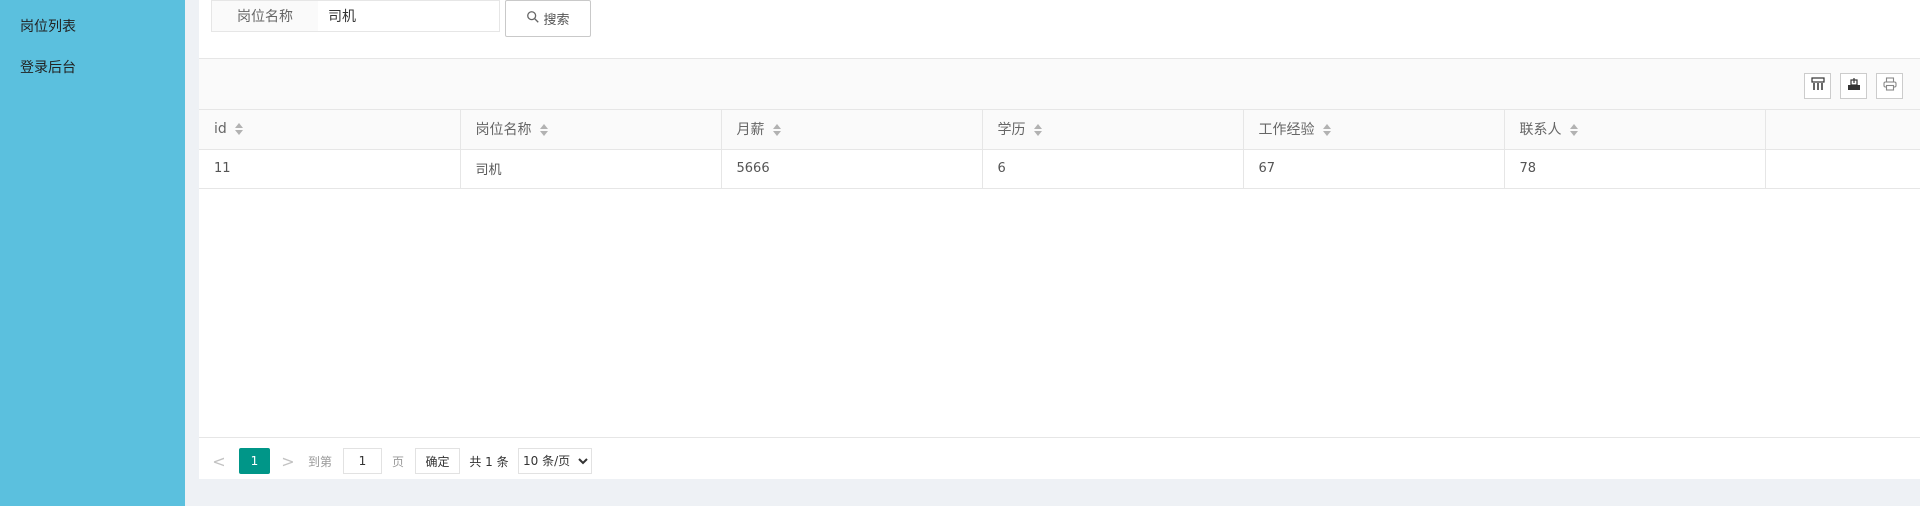 This screenshot has height=506, width=1920. What do you see at coordinates (254, 461) in the screenshot?
I see `current-page-button: 1` at bounding box center [254, 461].